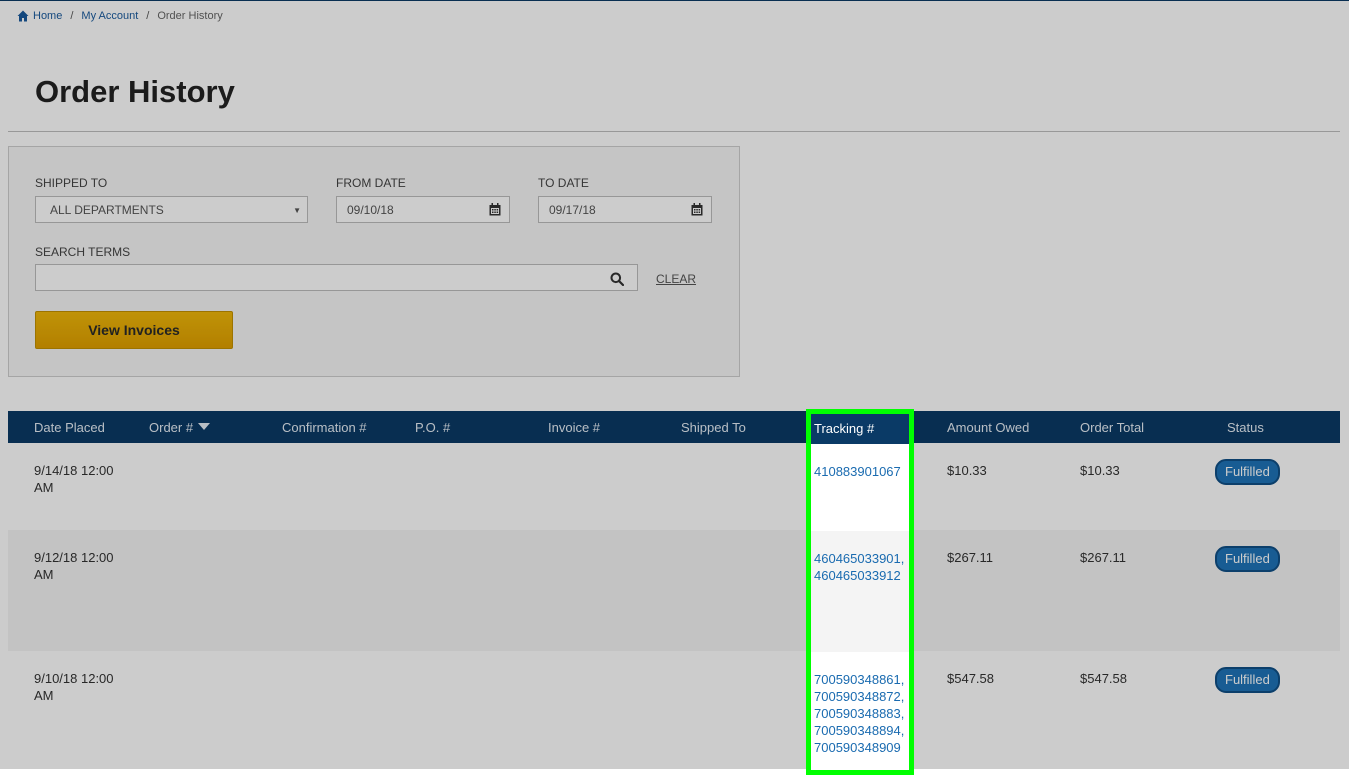  Describe the element at coordinates (135, 91) in the screenshot. I see `page-title: Order History` at that location.